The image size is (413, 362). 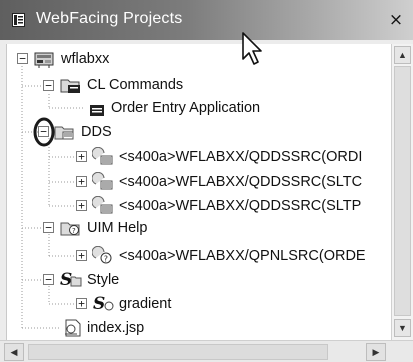 I want to click on expand-toggle-dds-sltp: +, so click(x=81, y=205).